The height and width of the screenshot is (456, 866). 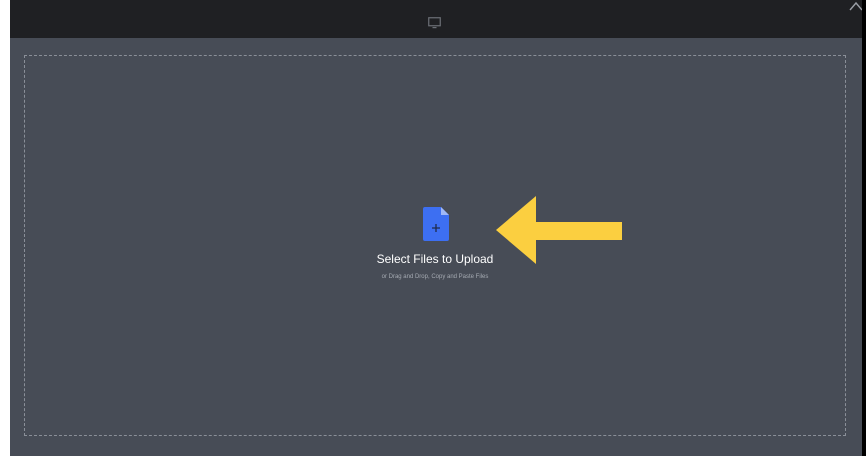 I want to click on arrow-left-icon, so click(x=559, y=230).